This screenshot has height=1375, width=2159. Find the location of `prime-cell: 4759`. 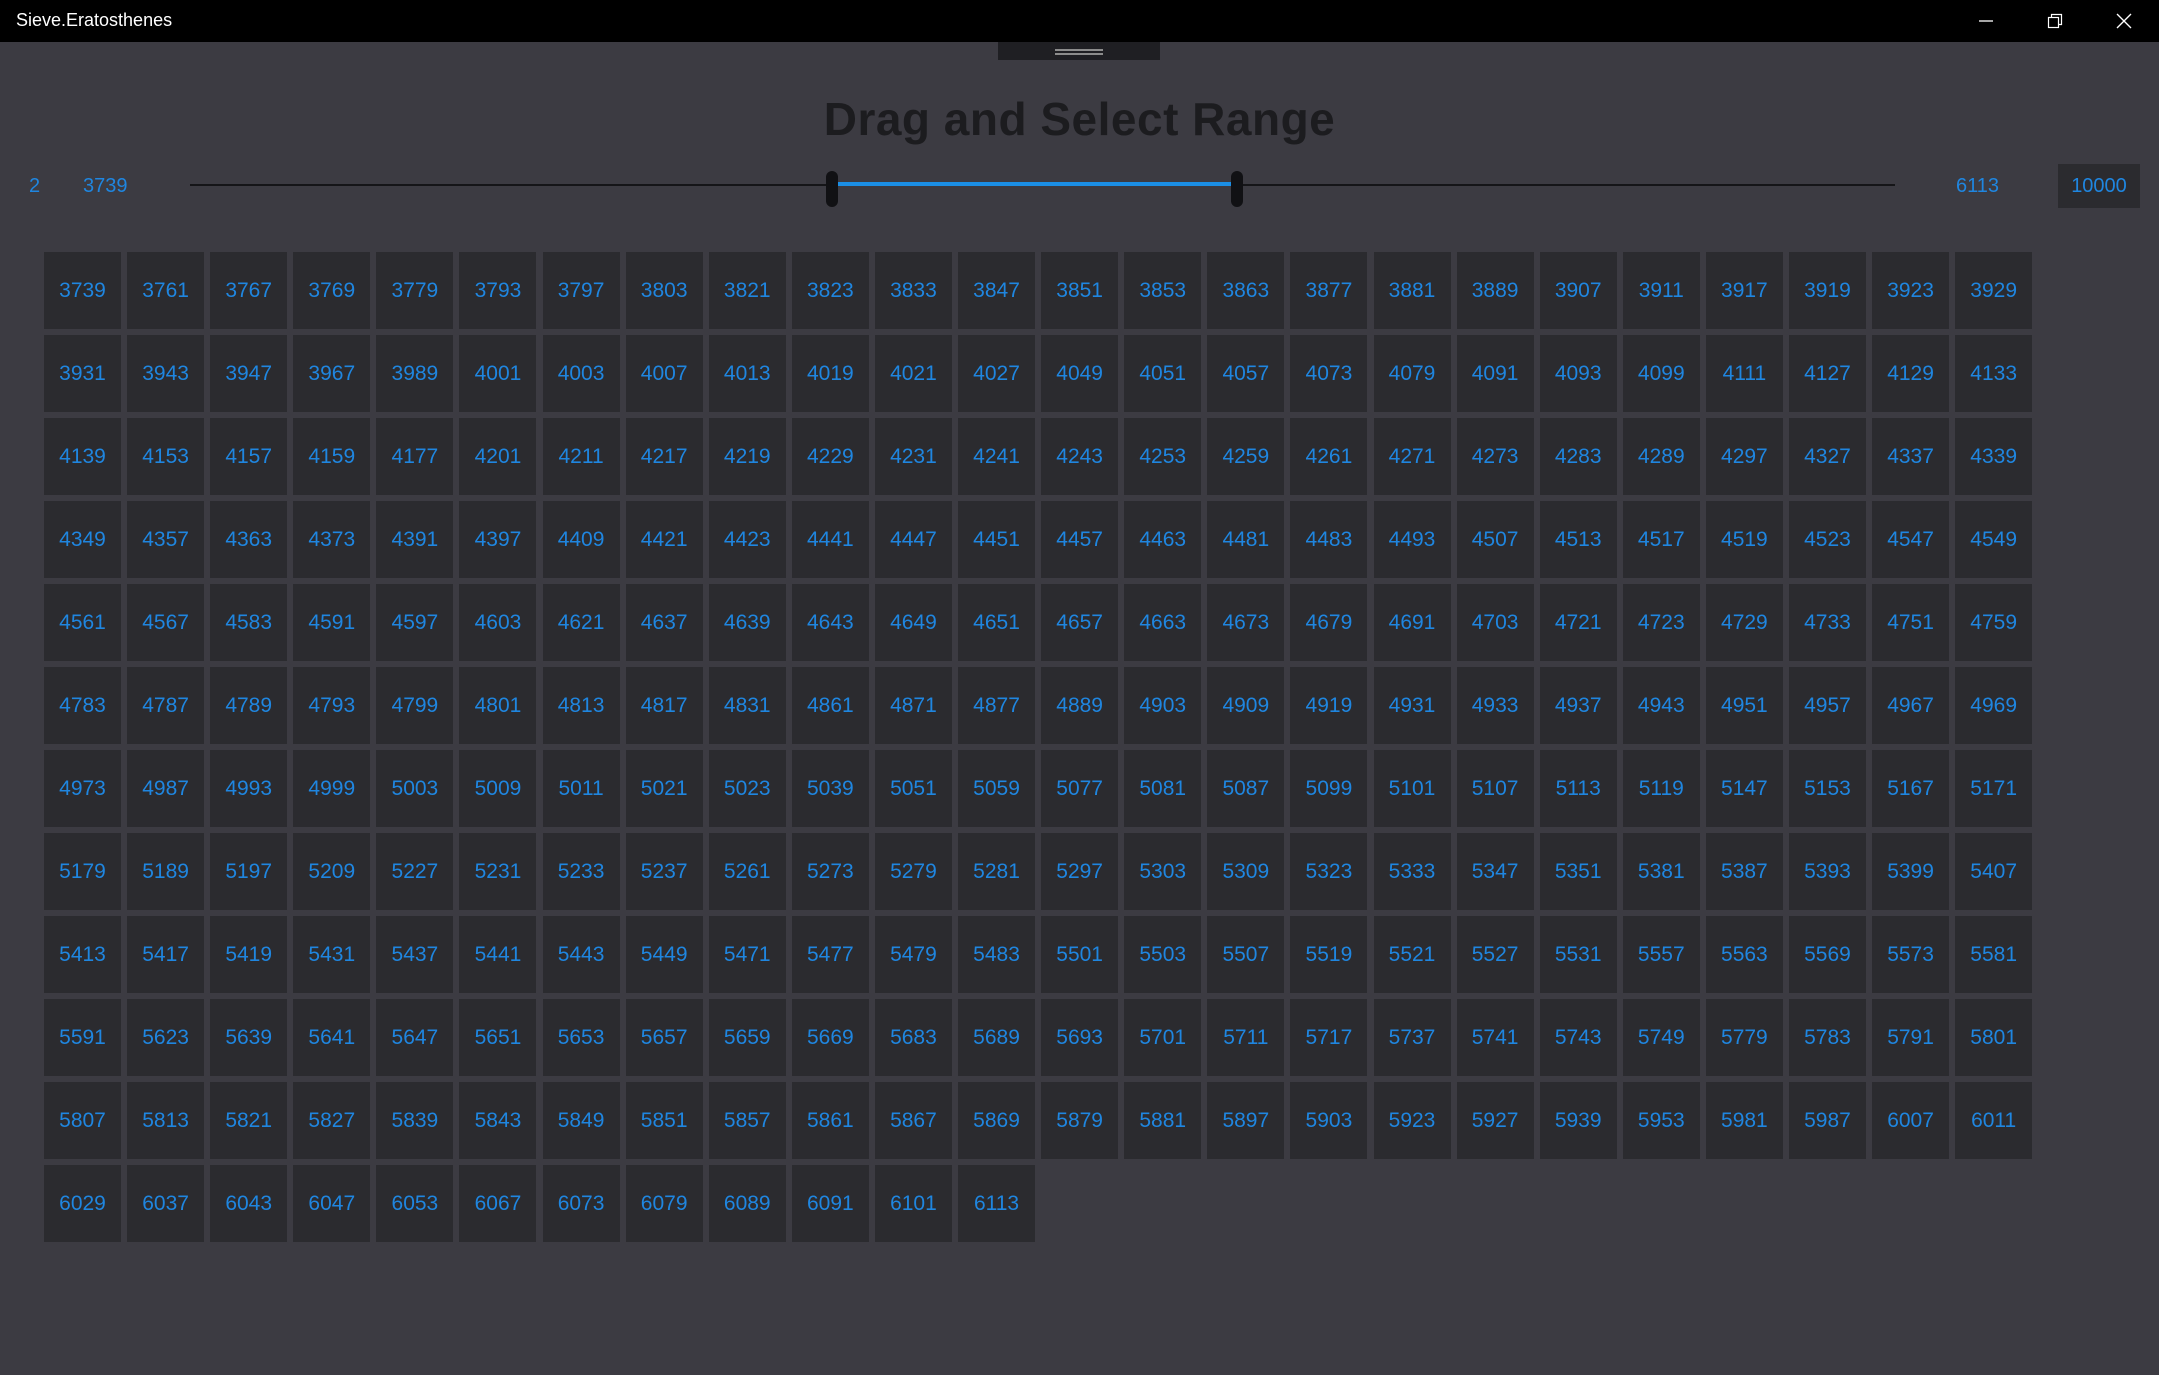

prime-cell: 4759 is located at coordinates (1994, 622).